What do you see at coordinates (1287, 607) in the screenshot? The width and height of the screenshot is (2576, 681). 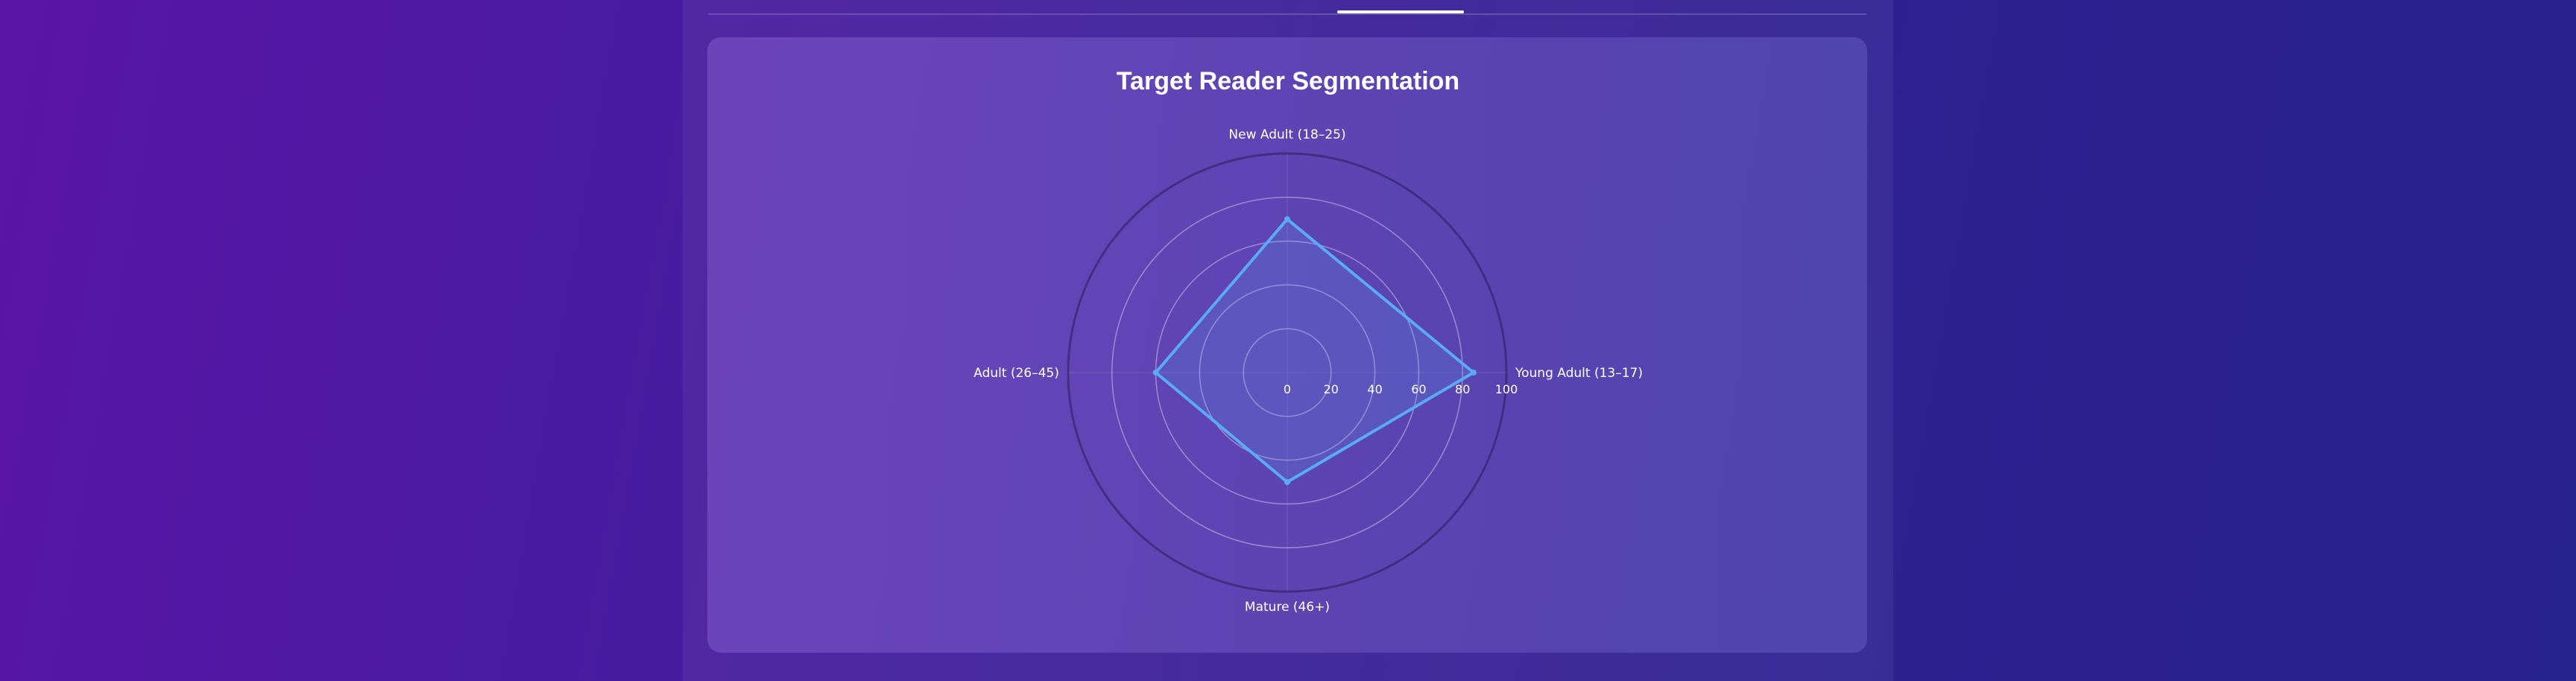 I see `axis-label-3: Mature (46+)` at bounding box center [1287, 607].